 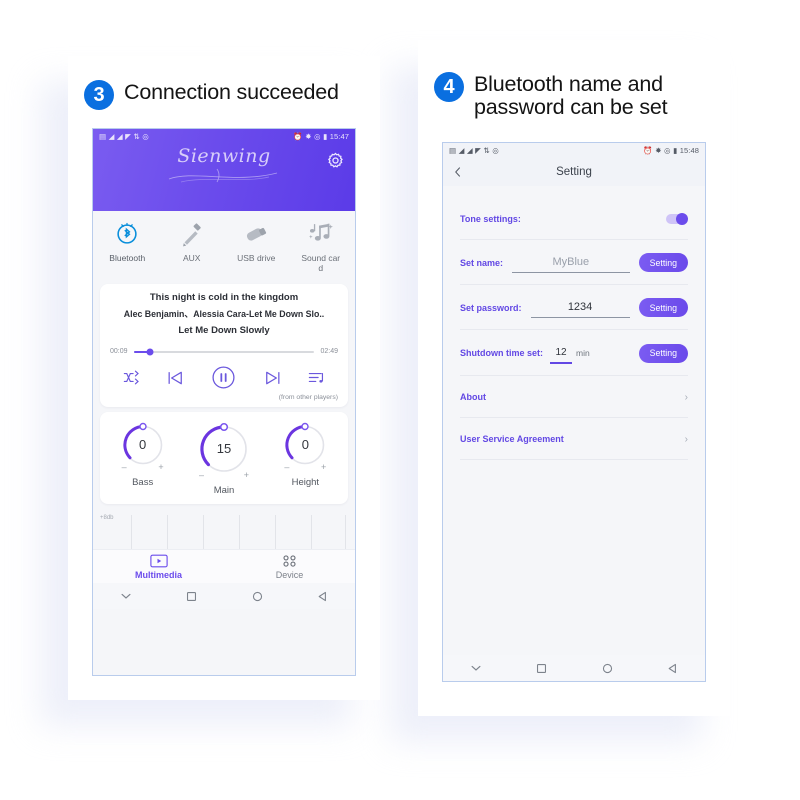 I want to click on row-about: About ›, so click(x=574, y=397).